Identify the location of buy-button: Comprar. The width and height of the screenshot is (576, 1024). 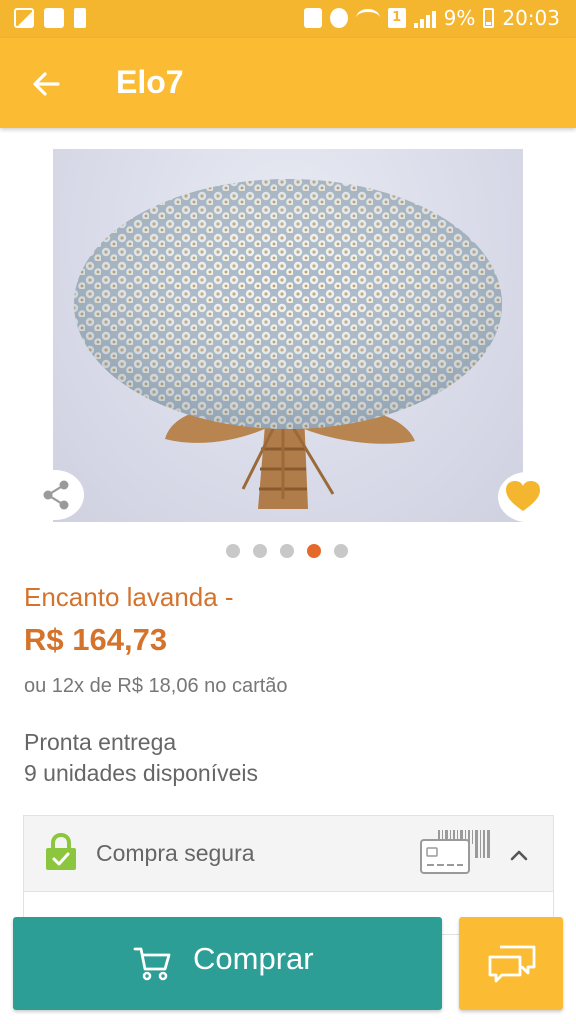
(227, 963).